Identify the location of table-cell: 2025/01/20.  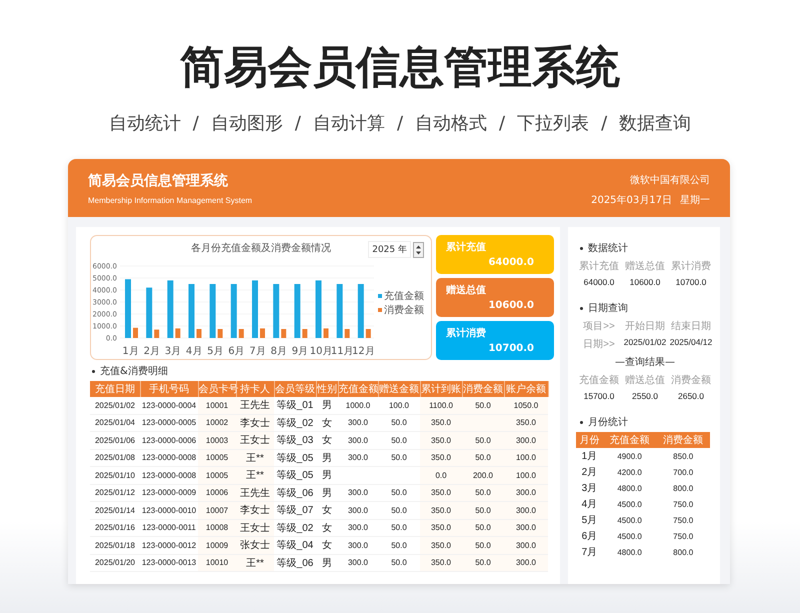
(115, 563).